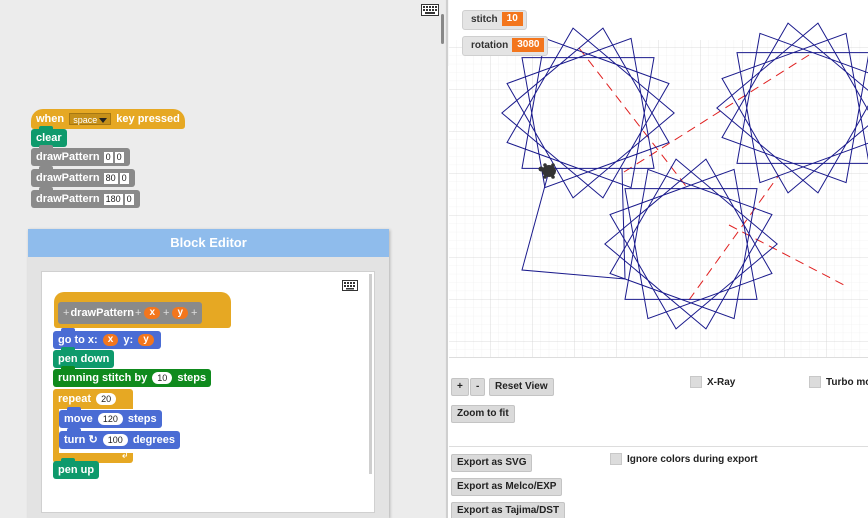  I want to click on stitch-length-input: 10, so click(162, 378).